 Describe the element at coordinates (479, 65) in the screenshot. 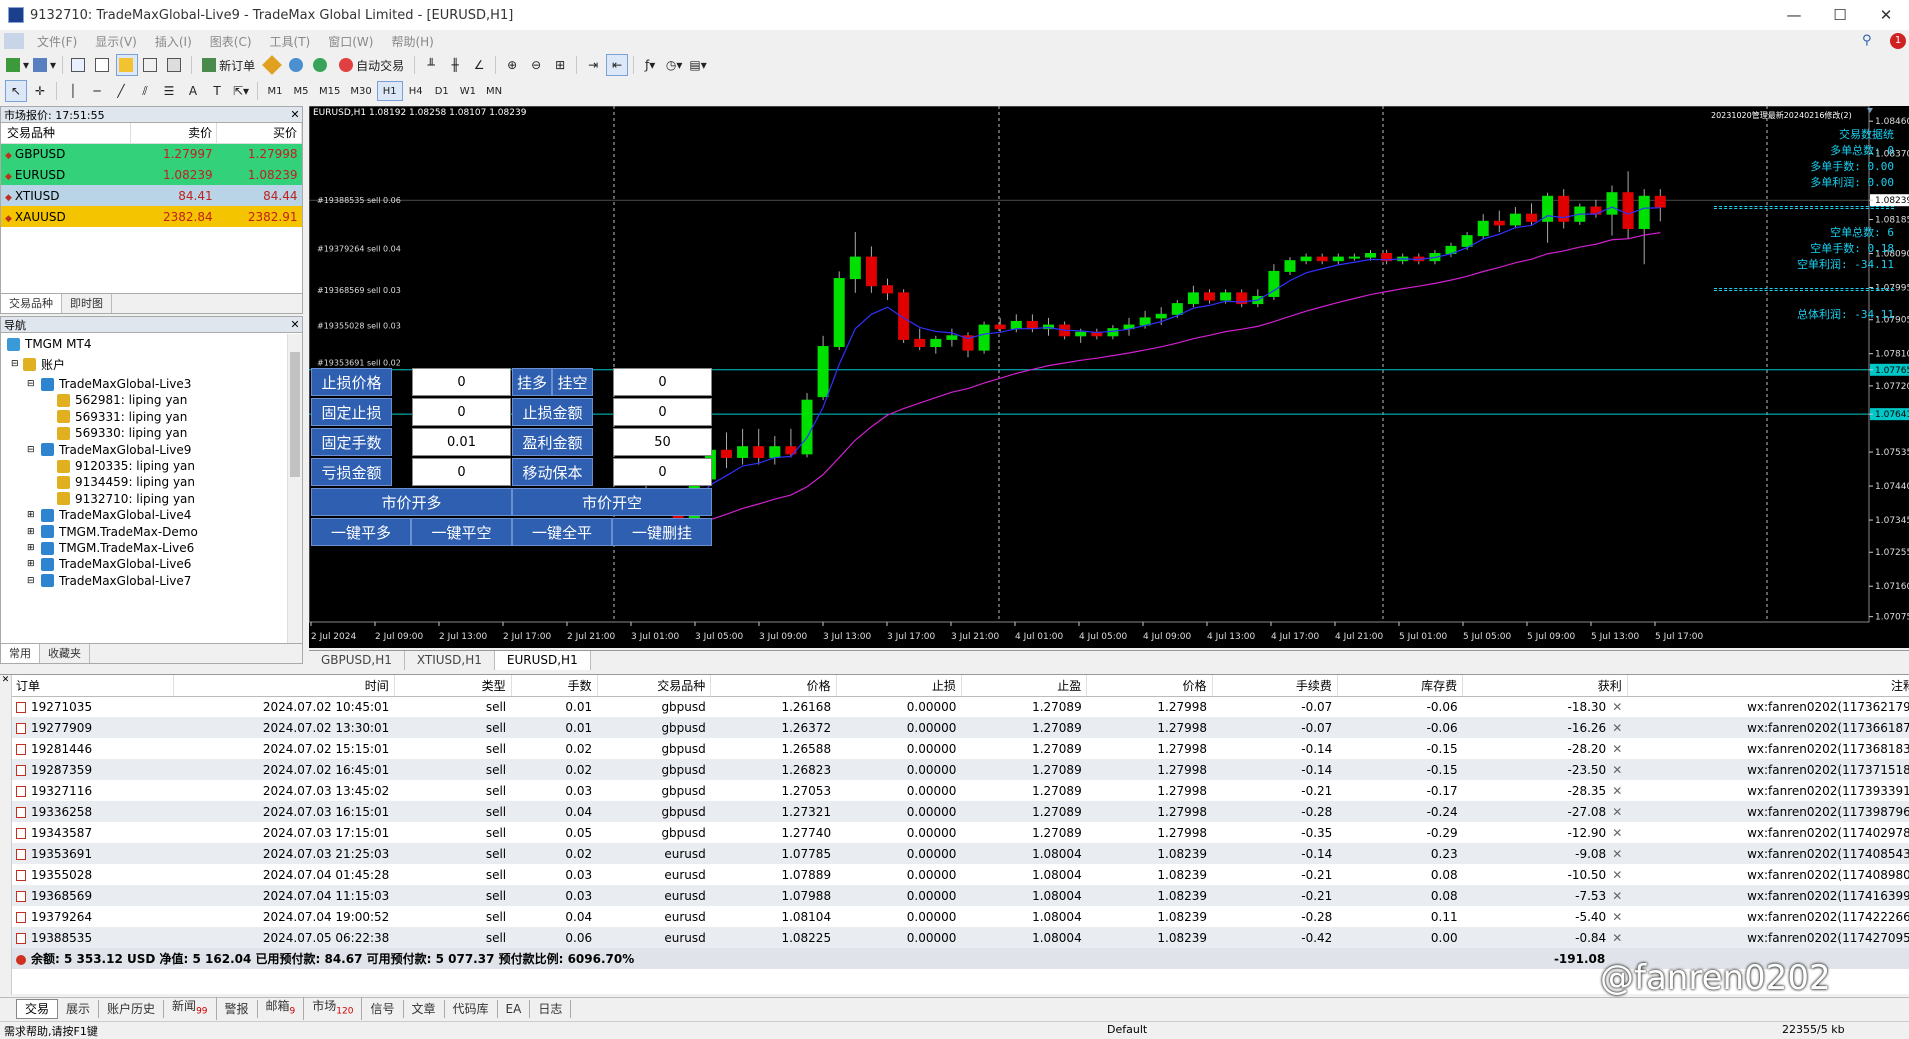

I see `line-chart-icon: ∠` at that location.